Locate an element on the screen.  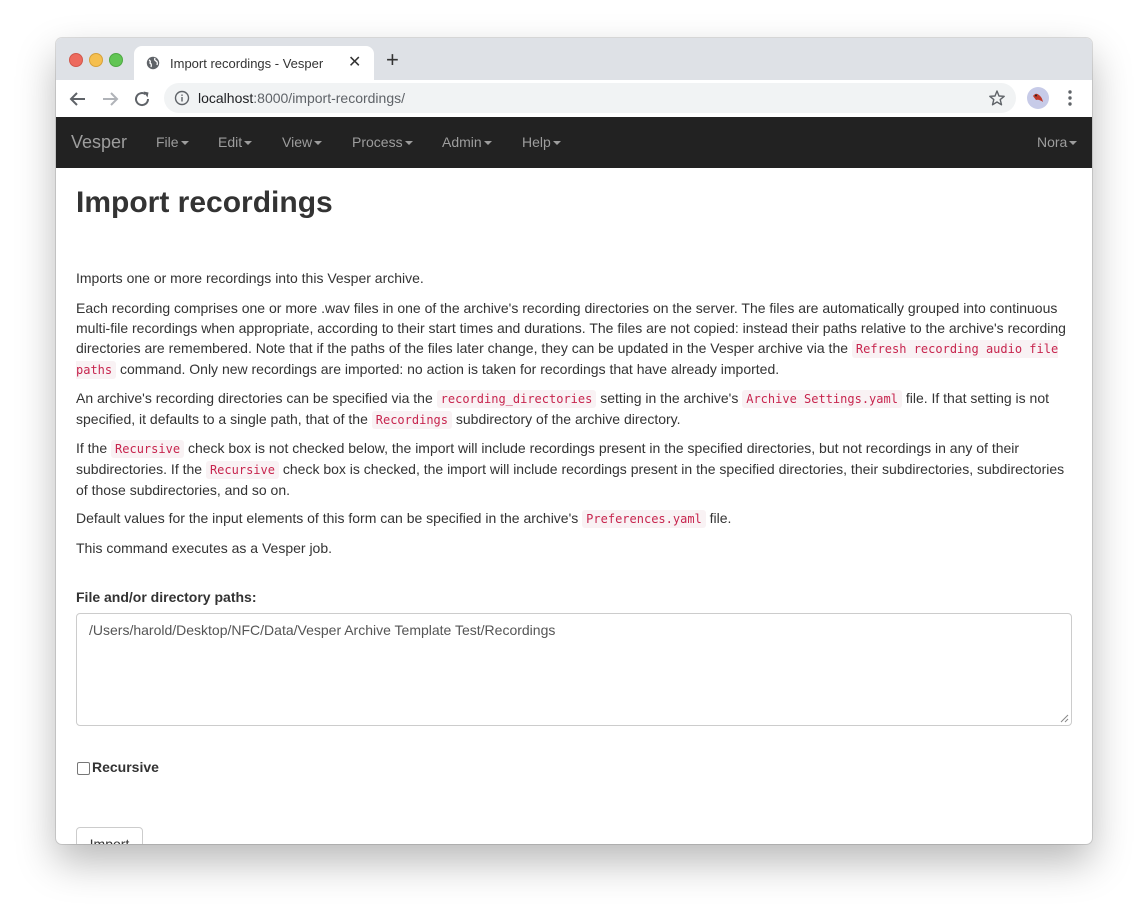
profile-bird-icon is located at coordinates (1038, 97).